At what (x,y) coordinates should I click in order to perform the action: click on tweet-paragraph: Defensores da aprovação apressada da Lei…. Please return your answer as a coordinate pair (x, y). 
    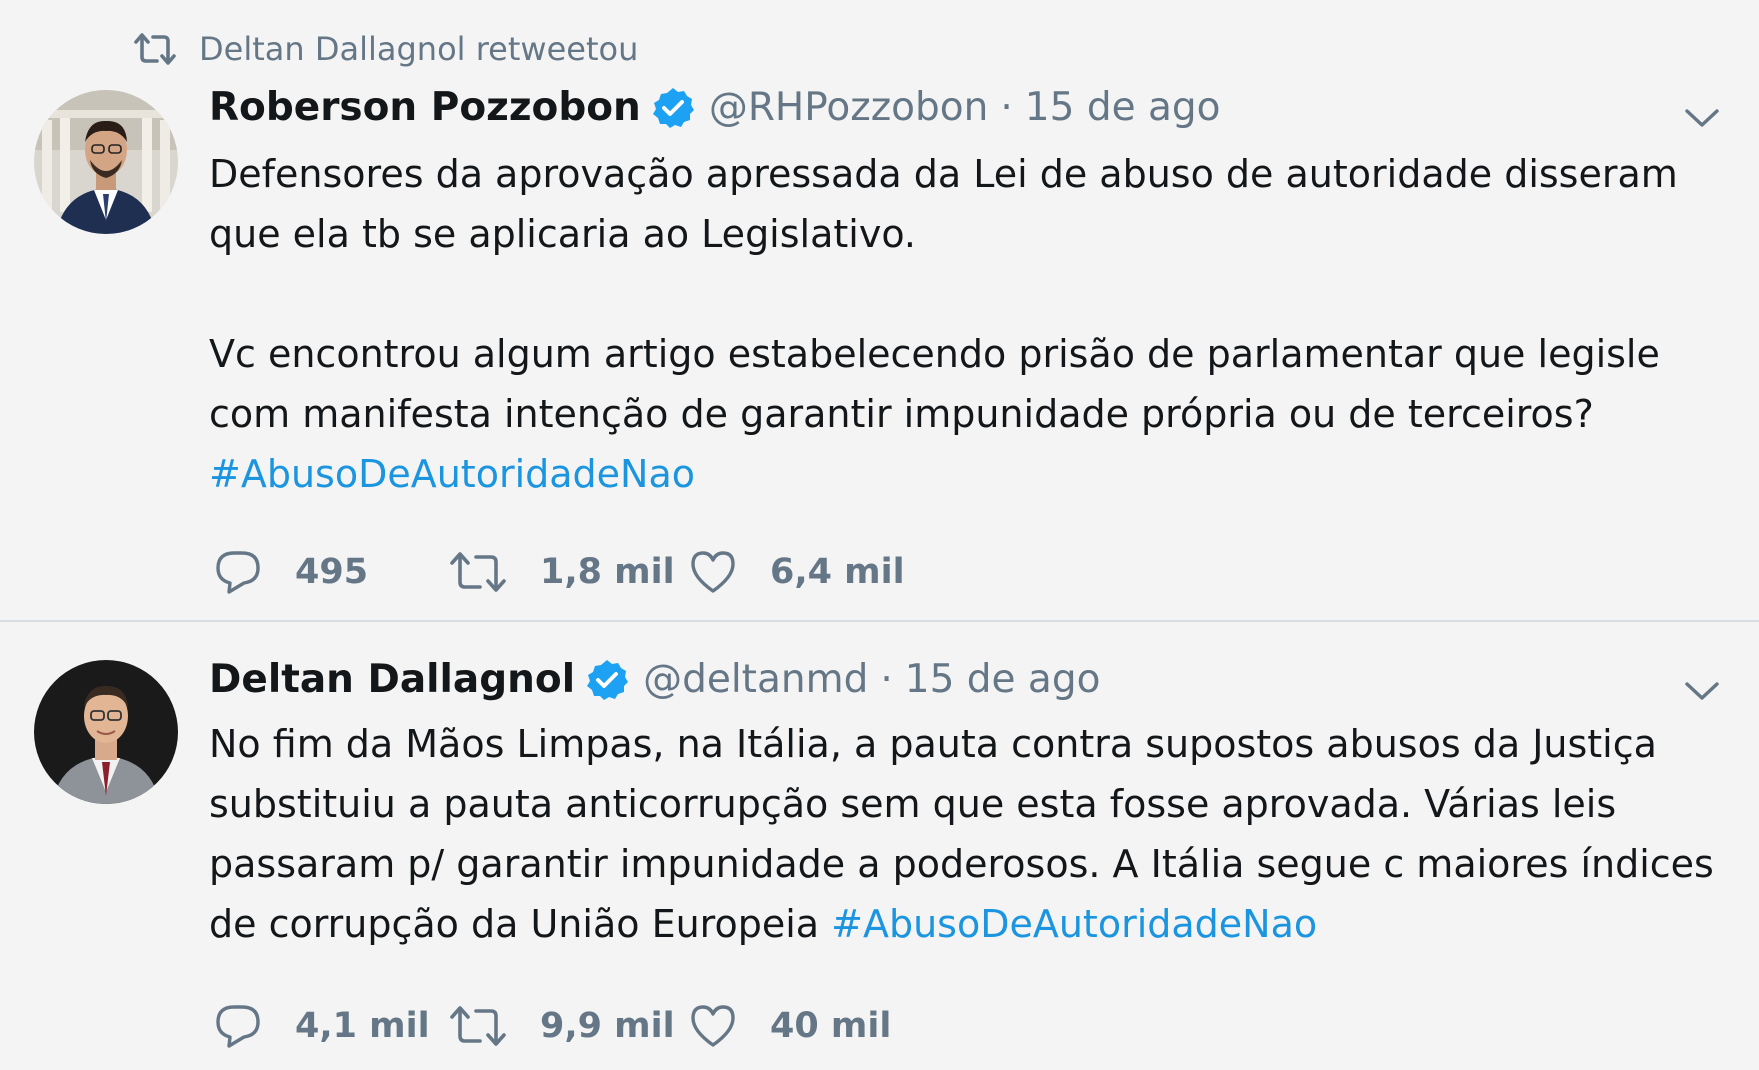
    Looking at the image, I should click on (943, 204).